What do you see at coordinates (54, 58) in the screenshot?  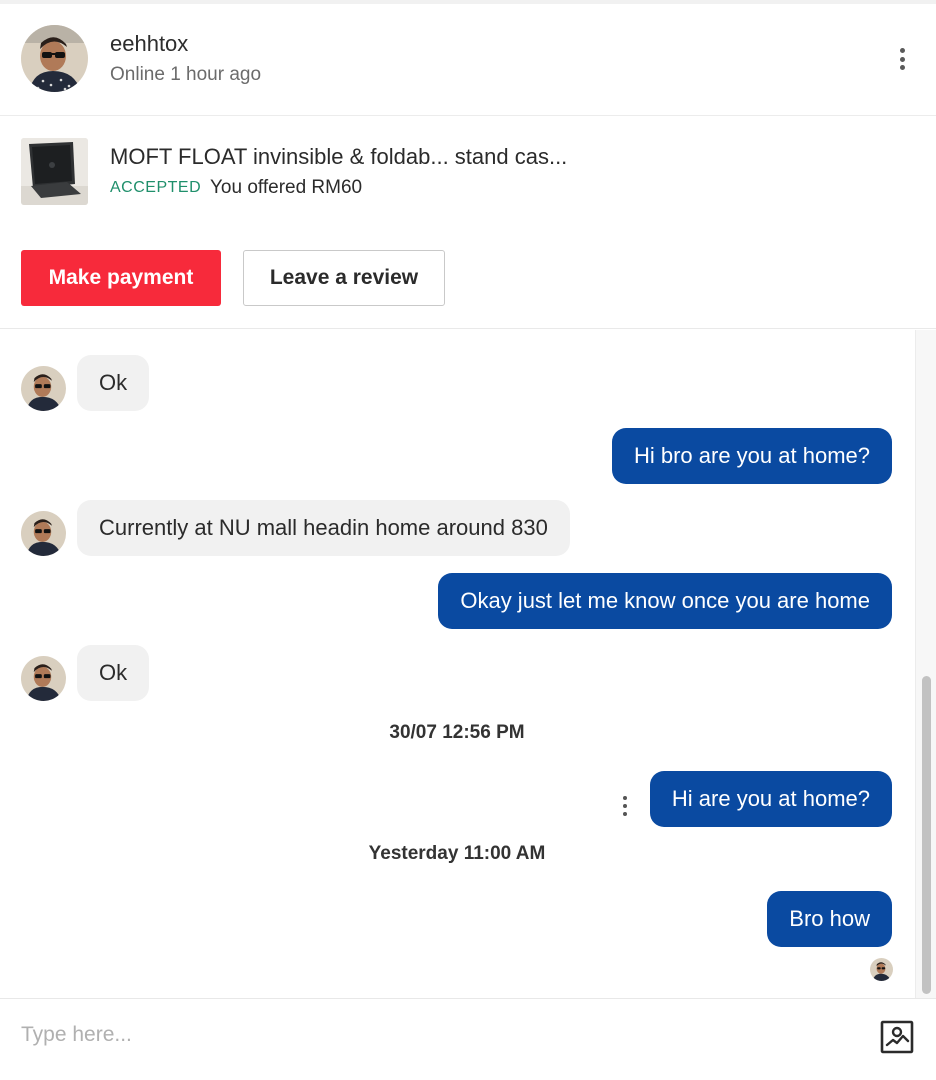 I see `user-avatar` at bounding box center [54, 58].